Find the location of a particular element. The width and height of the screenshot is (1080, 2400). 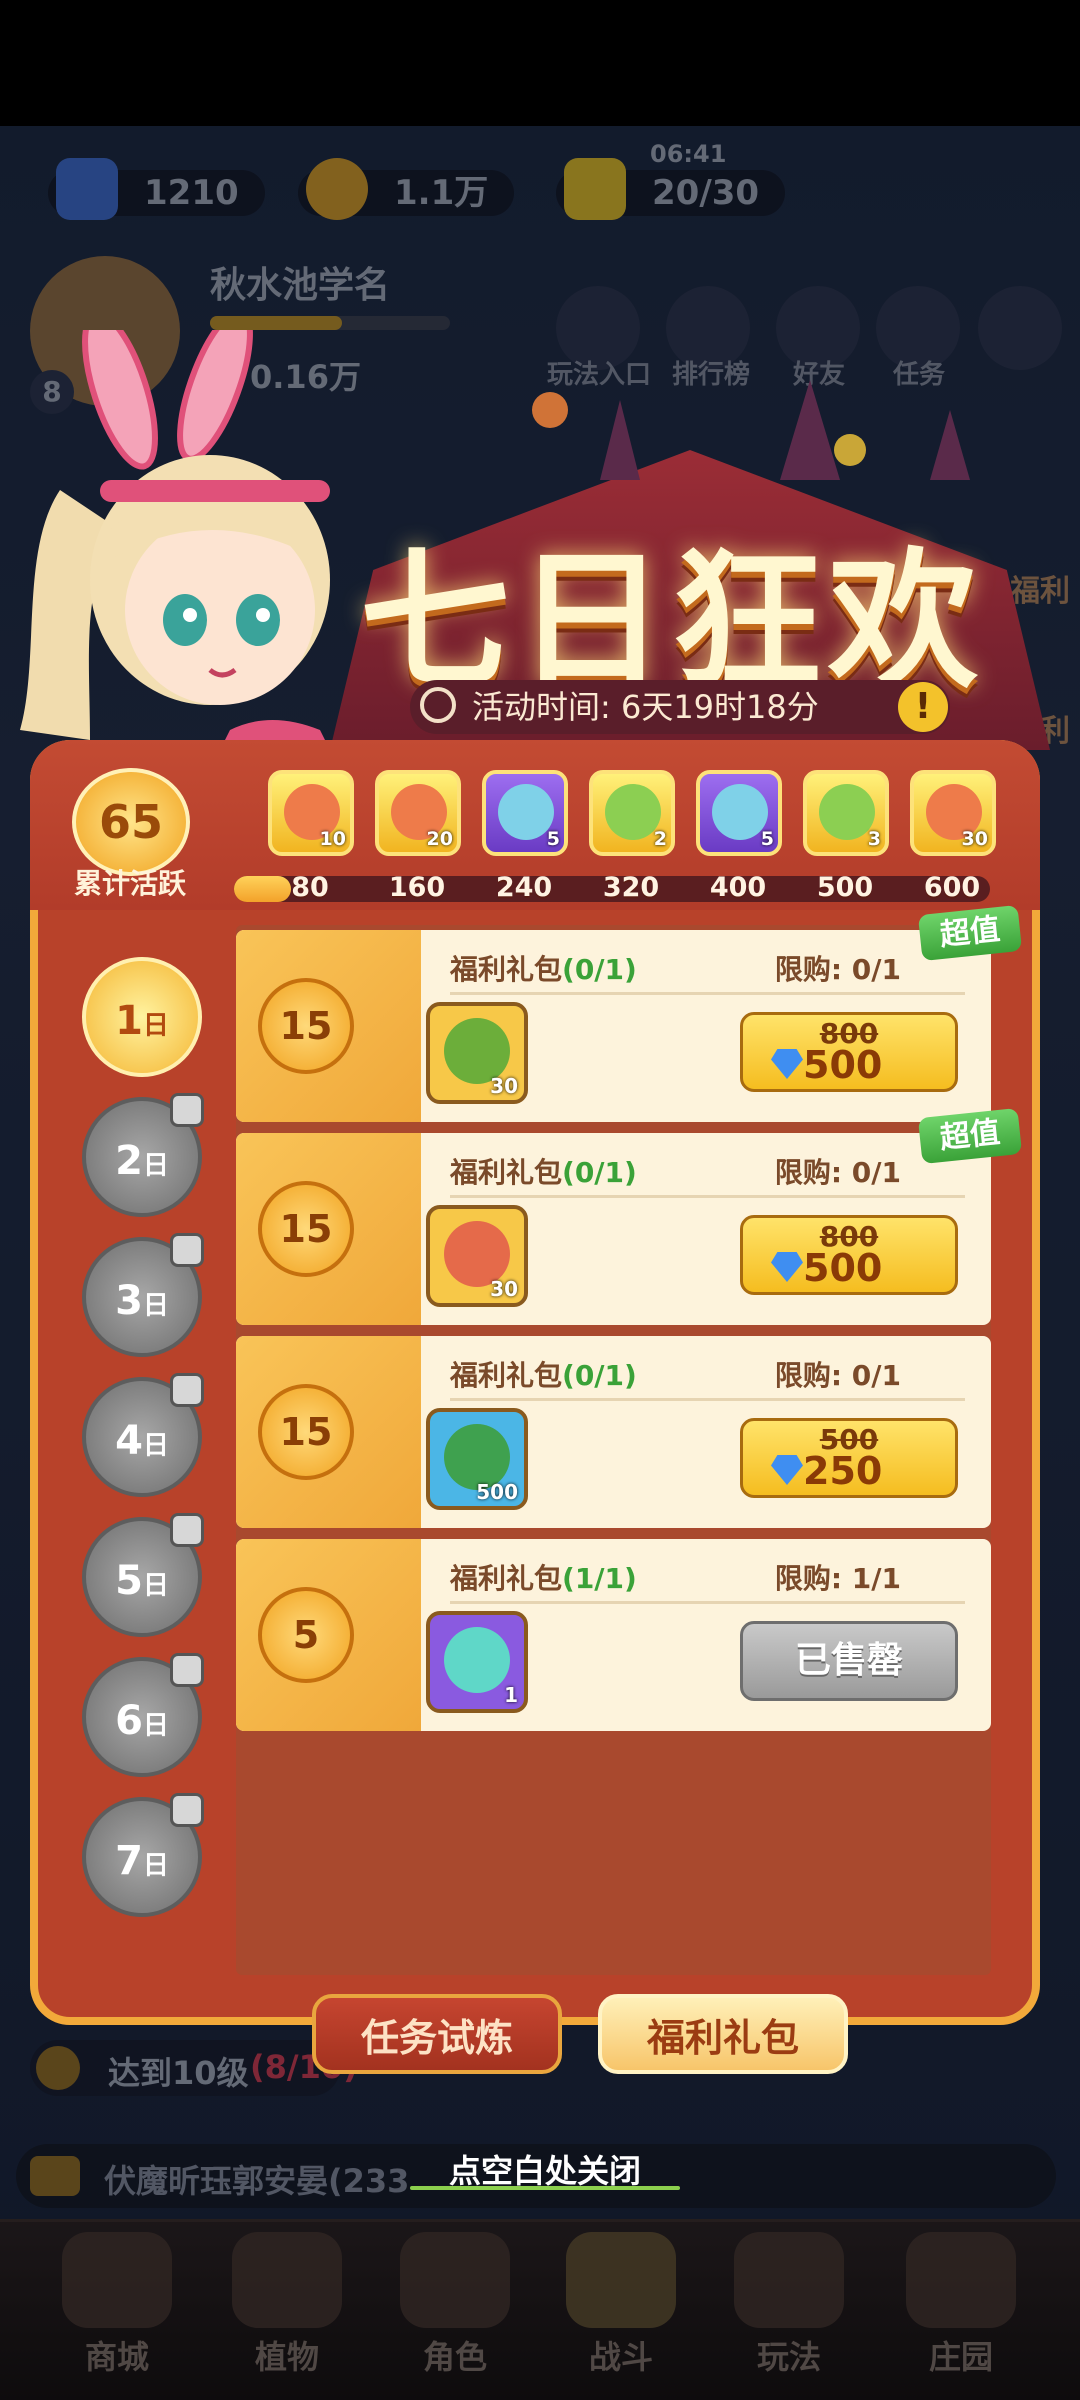

milestone-tick: 80 is located at coordinates (310, 887).